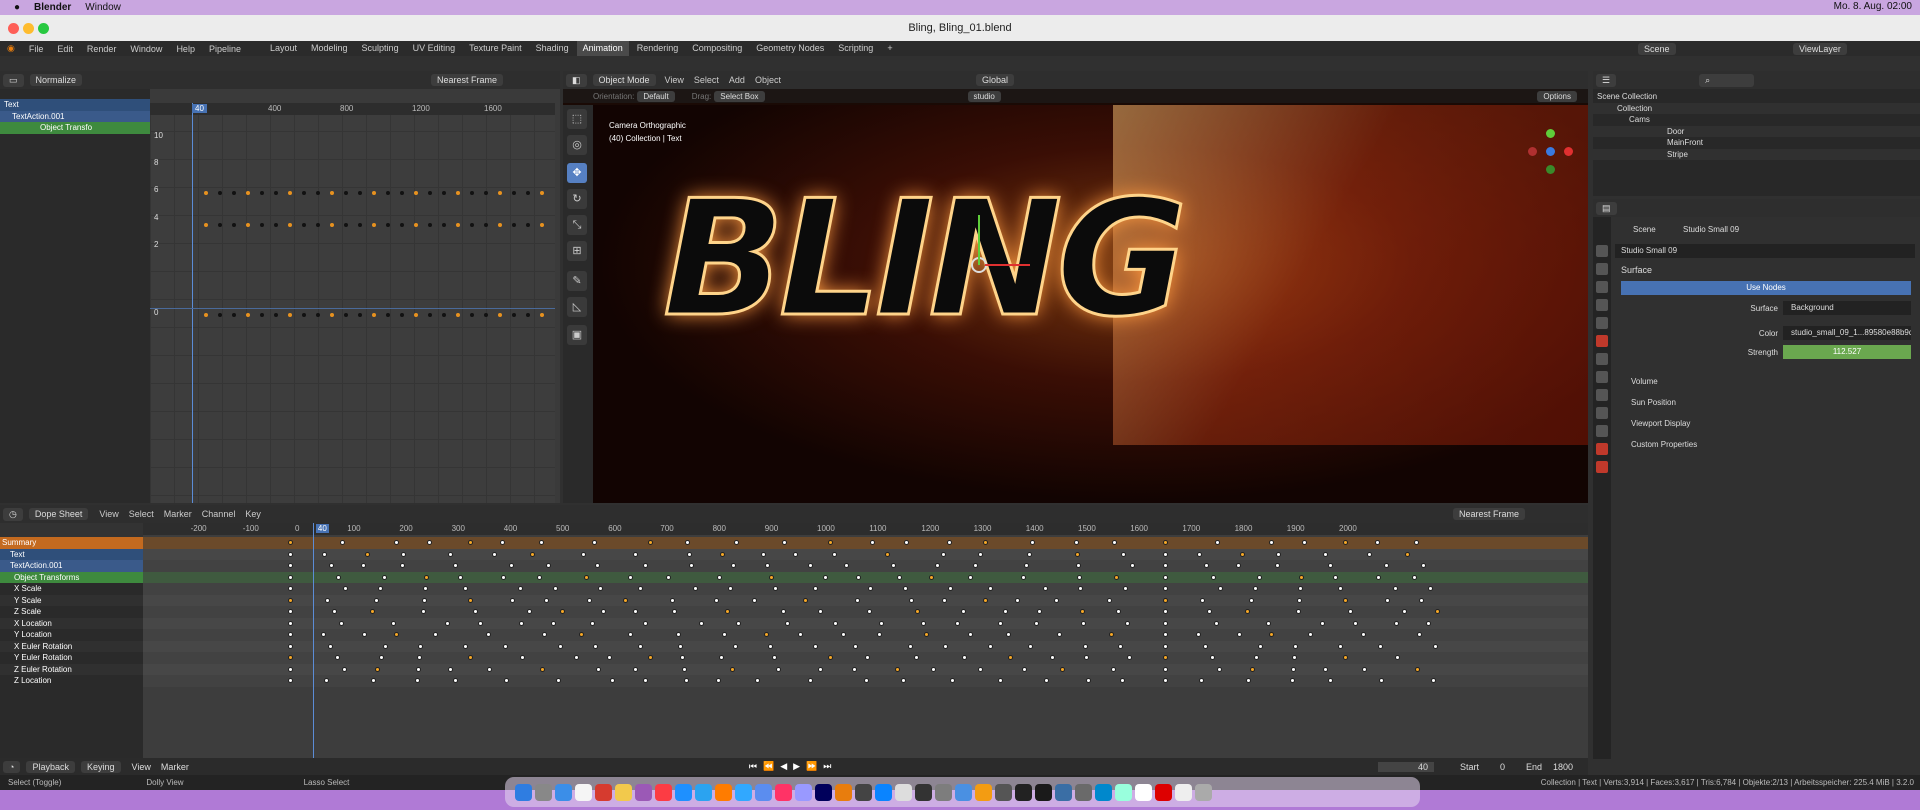 Image resolution: width=1920 pixels, height=810 pixels. I want to click on timeline-menu-view: View, so click(141, 767).